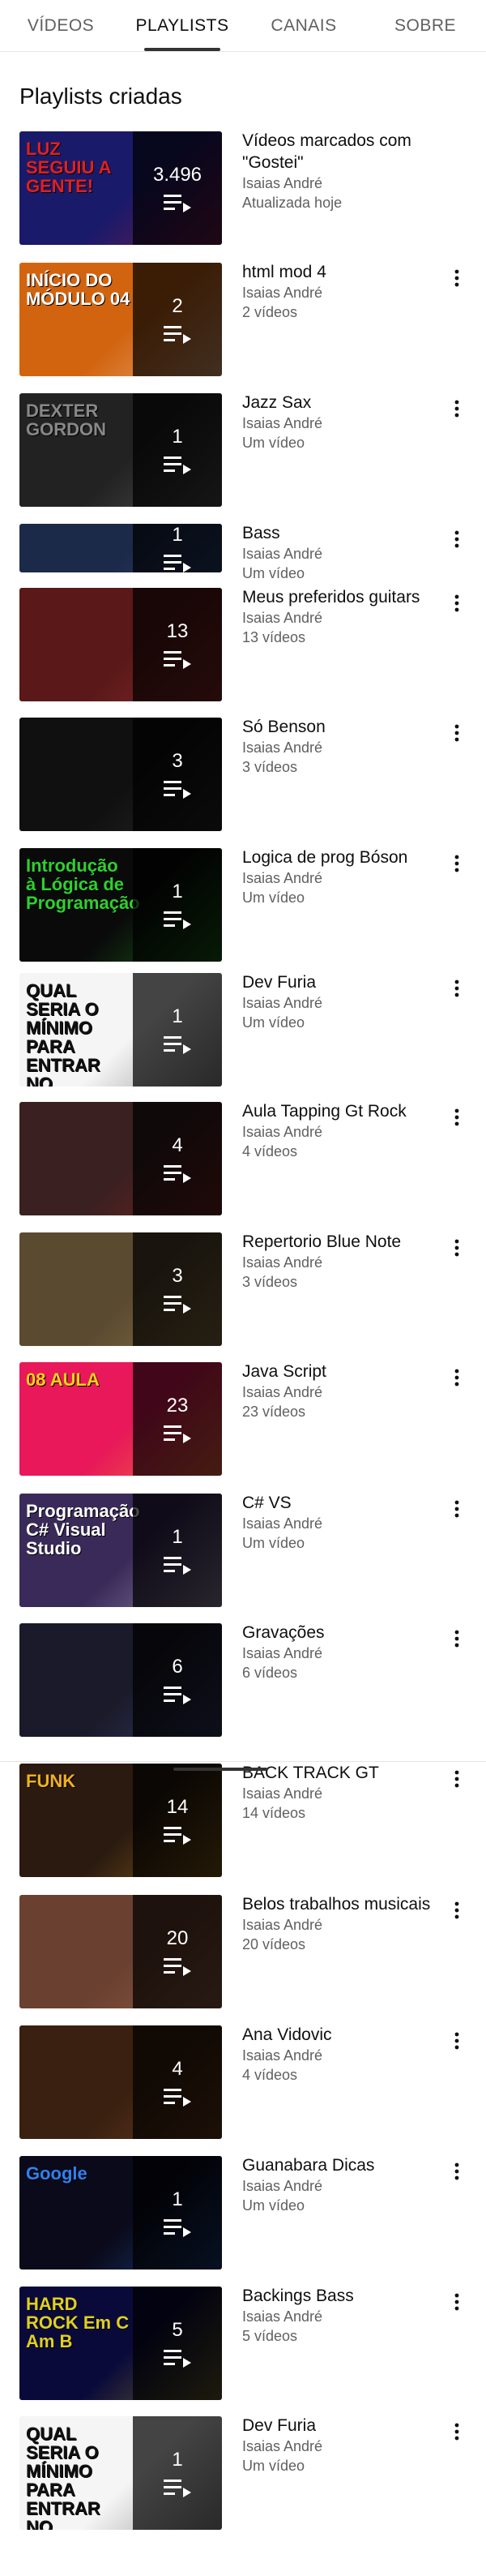 The height and width of the screenshot is (2576, 486). What do you see at coordinates (83, 1530) in the screenshot?
I see `thumbnail-caption: Programação C# Visual Studio` at bounding box center [83, 1530].